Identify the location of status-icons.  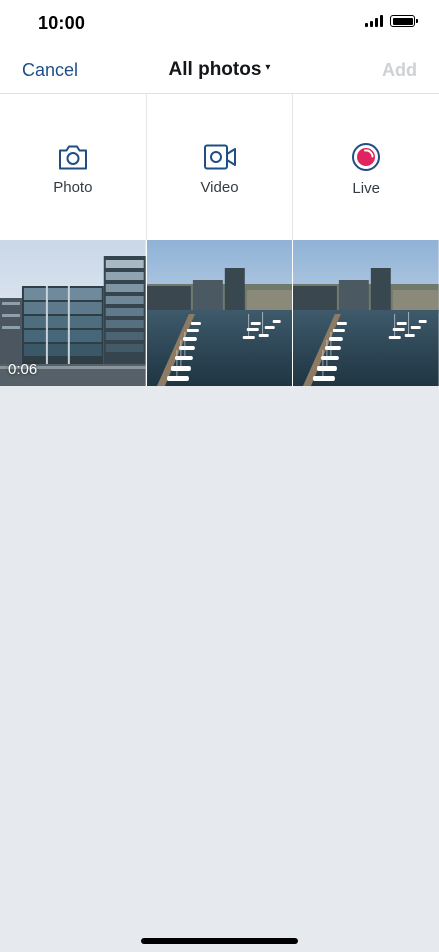
(391, 21).